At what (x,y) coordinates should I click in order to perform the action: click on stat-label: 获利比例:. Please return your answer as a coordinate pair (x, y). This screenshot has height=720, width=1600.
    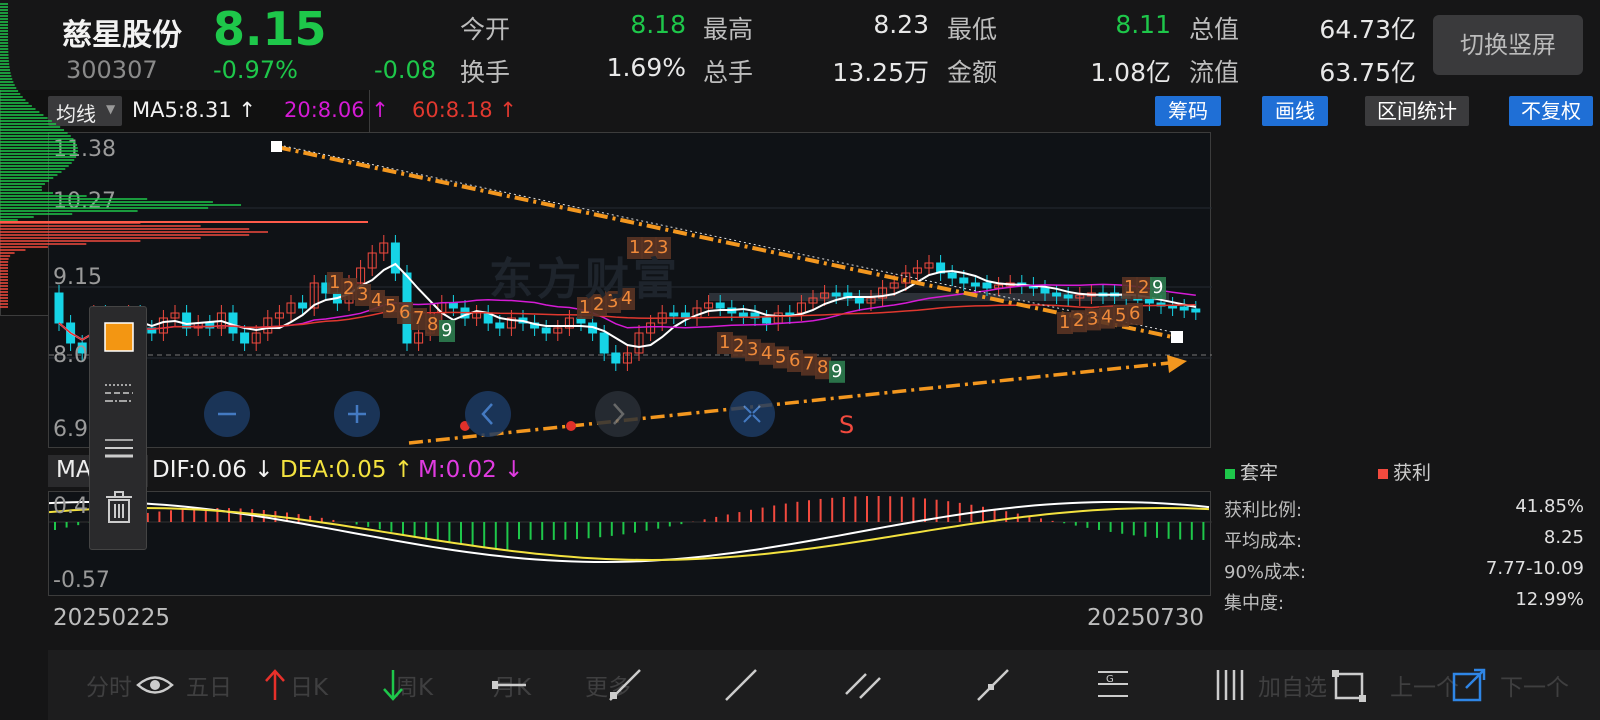
    Looking at the image, I should click on (1263, 510).